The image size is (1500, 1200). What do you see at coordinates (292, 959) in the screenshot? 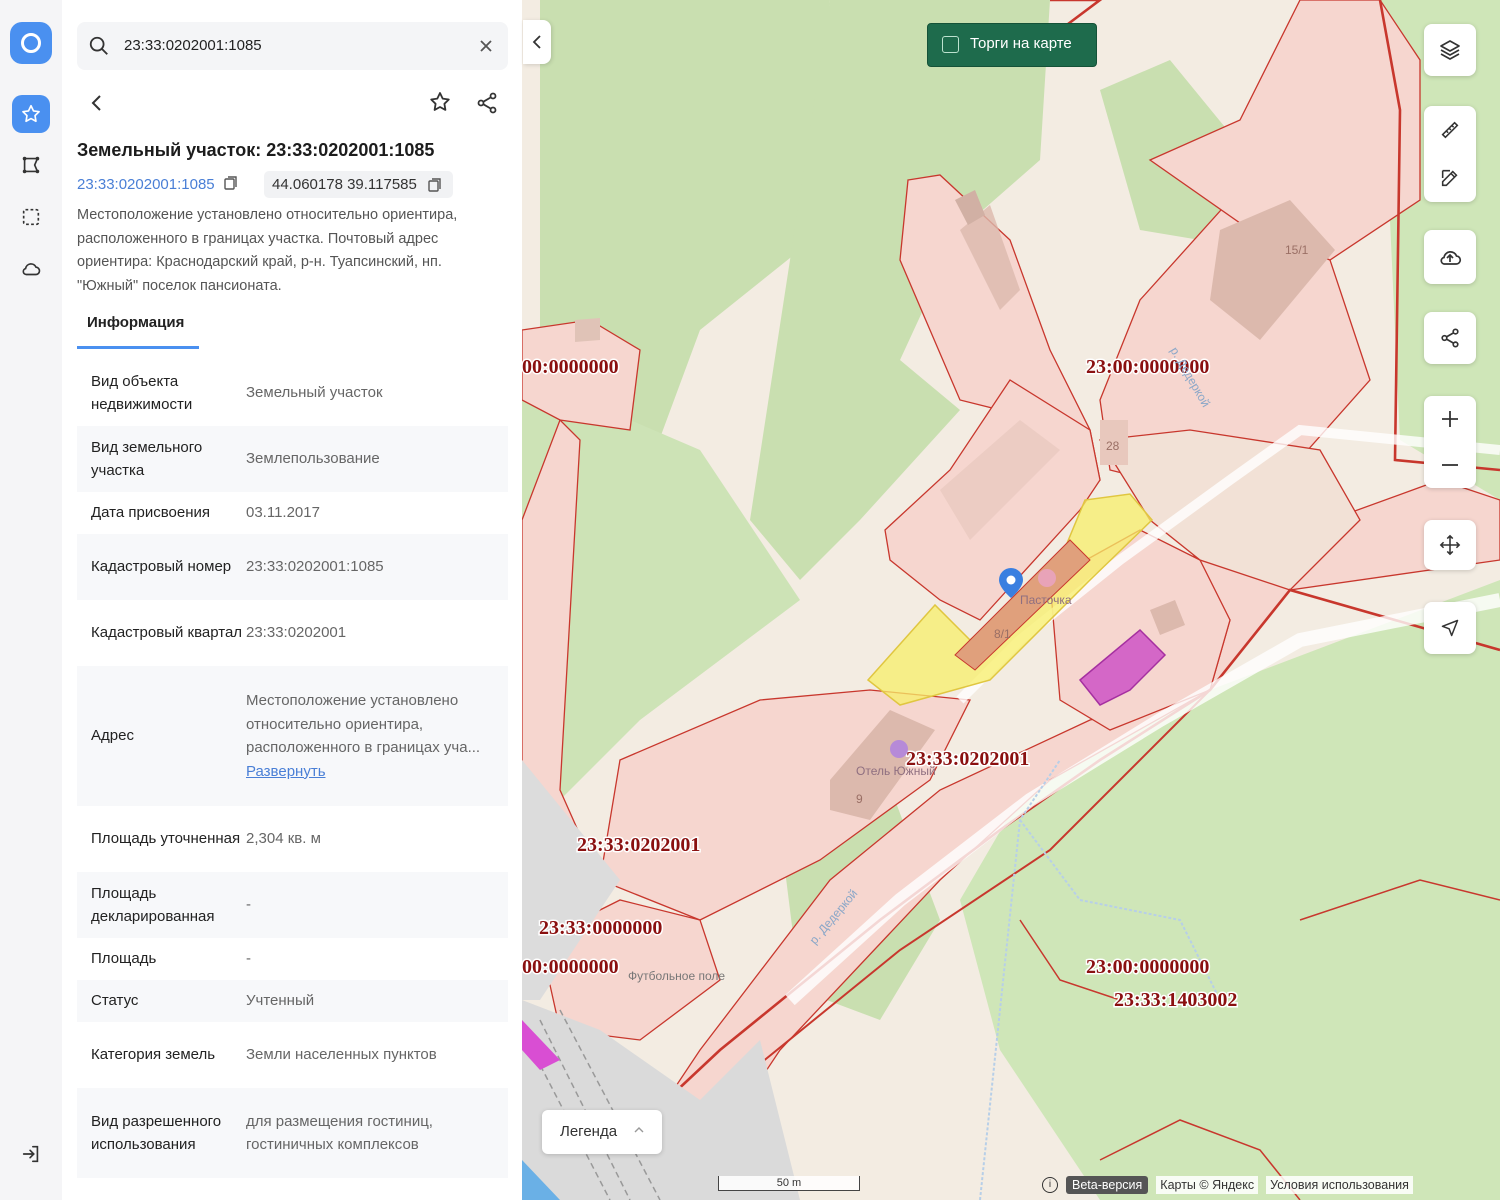
I see `table-row: Площадь -` at bounding box center [292, 959].